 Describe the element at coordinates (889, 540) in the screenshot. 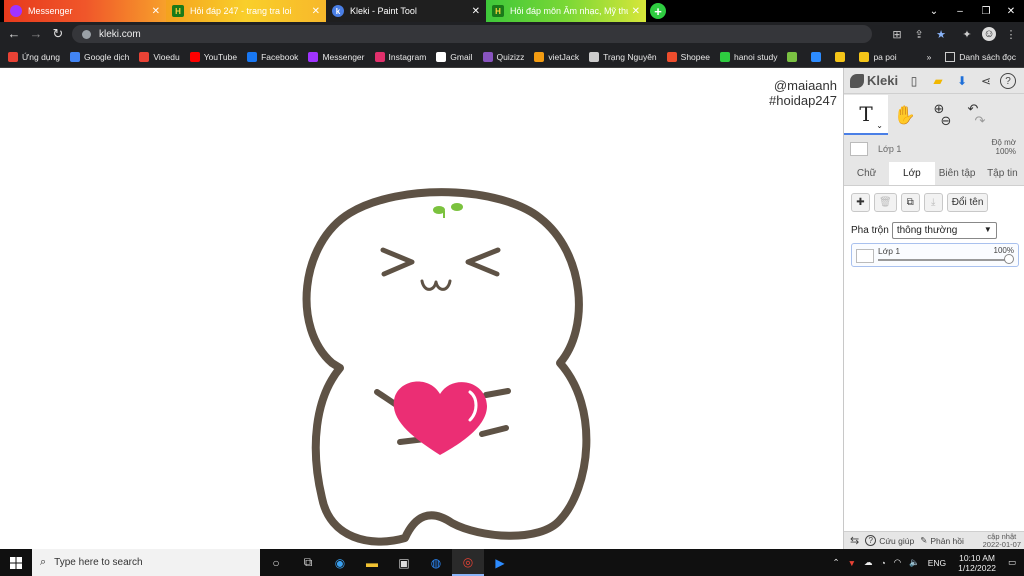

I see `help-button: ? Cứu giúp` at that location.